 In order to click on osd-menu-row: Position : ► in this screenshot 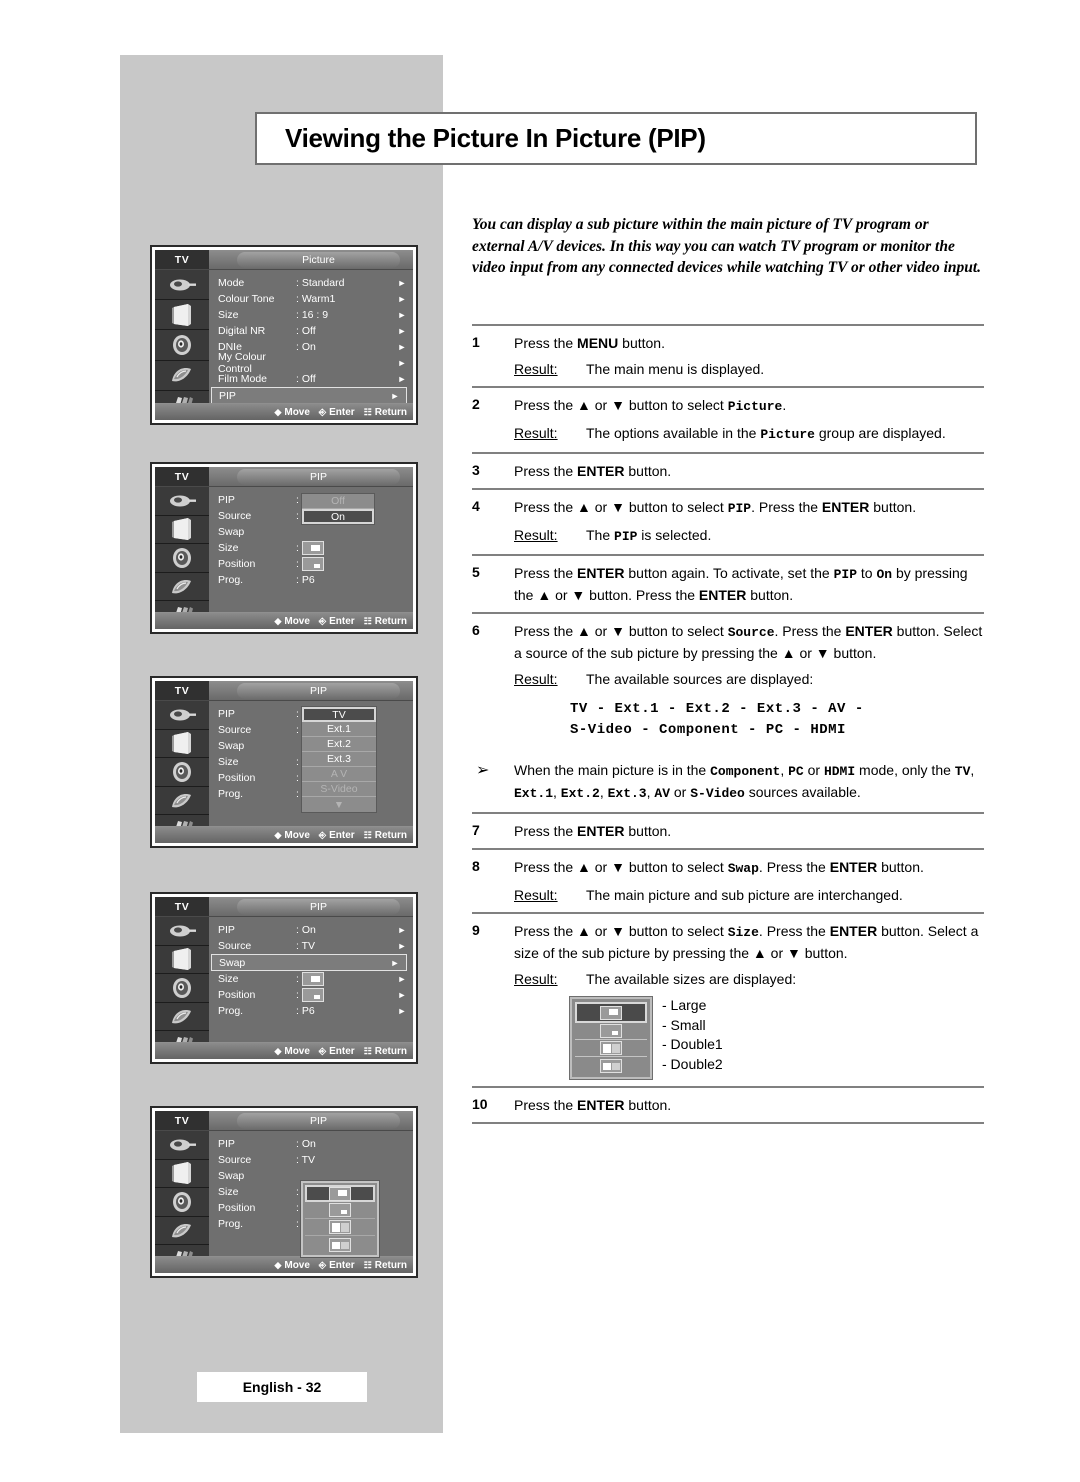, I will do `click(311, 995)`.